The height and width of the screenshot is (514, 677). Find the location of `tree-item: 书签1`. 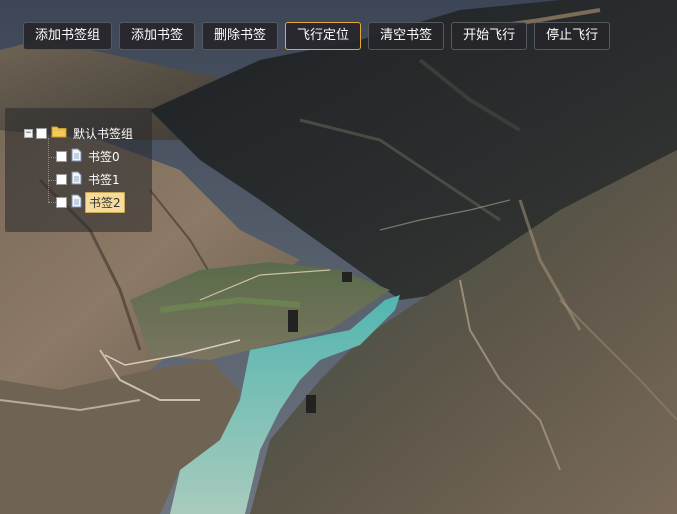

tree-item: 书签1 is located at coordinates (89, 179).